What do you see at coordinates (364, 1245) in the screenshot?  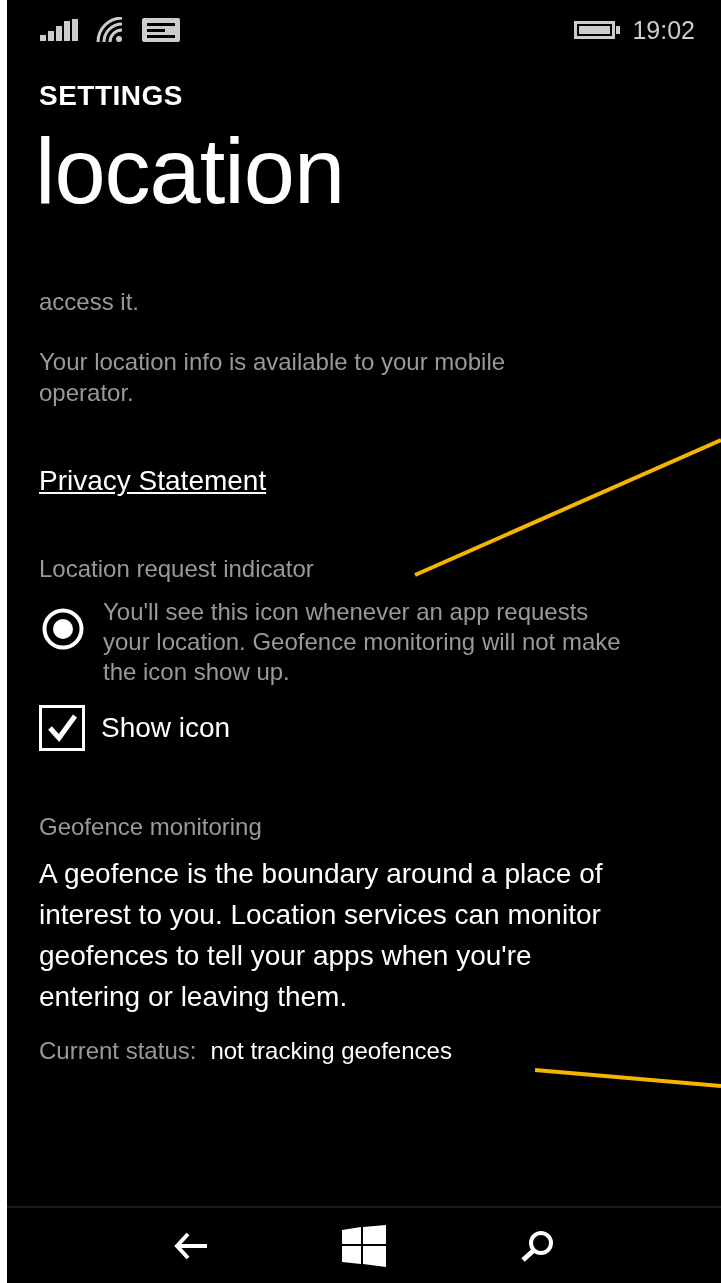 I see `windows-logo-icon` at bounding box center [364, 1245].